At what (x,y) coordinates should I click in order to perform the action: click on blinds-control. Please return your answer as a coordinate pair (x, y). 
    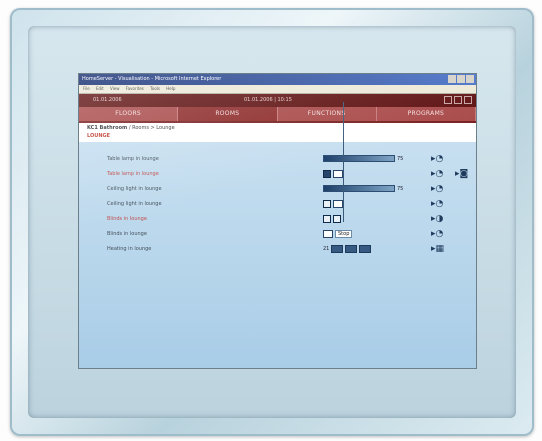
    Looking at the image, I should click on (332, 218).